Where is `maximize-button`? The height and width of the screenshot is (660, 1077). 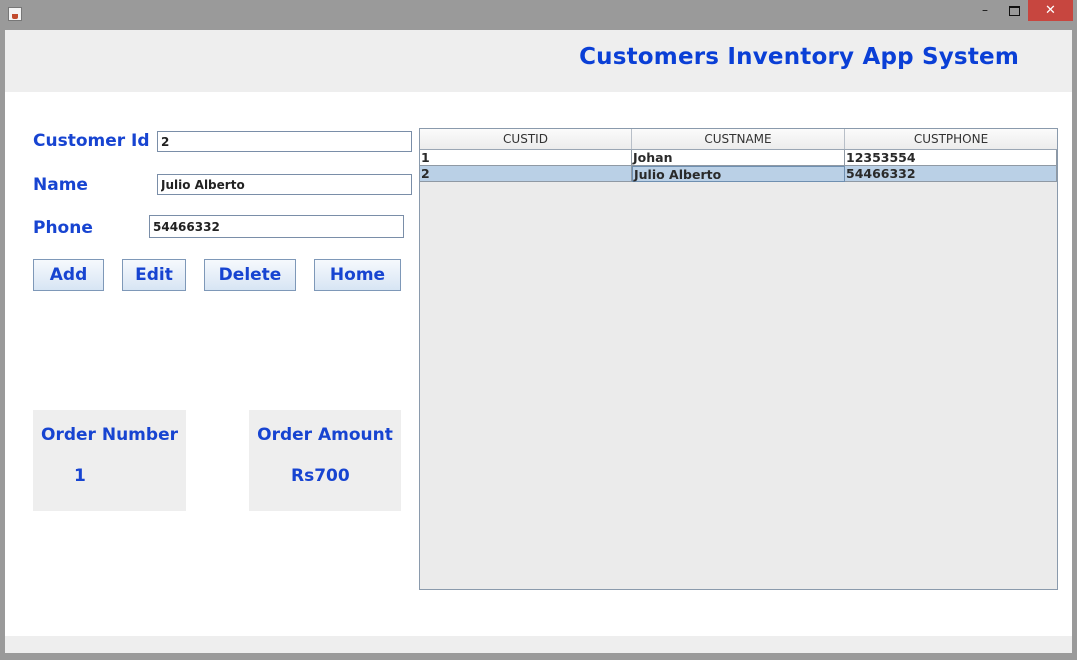
maximize-button is located at coordinates (1014, 10).